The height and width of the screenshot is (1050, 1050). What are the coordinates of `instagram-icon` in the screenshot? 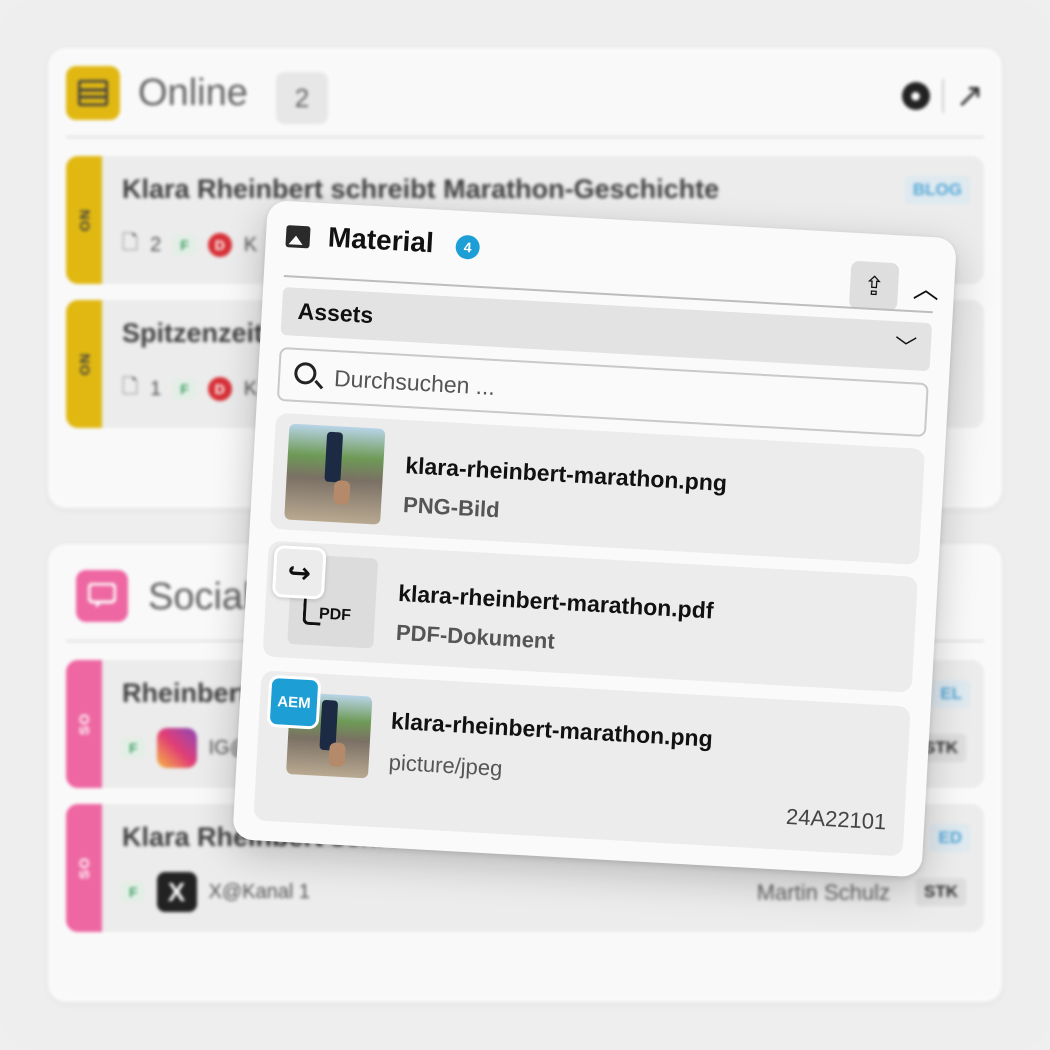 It's located at (176, 748).